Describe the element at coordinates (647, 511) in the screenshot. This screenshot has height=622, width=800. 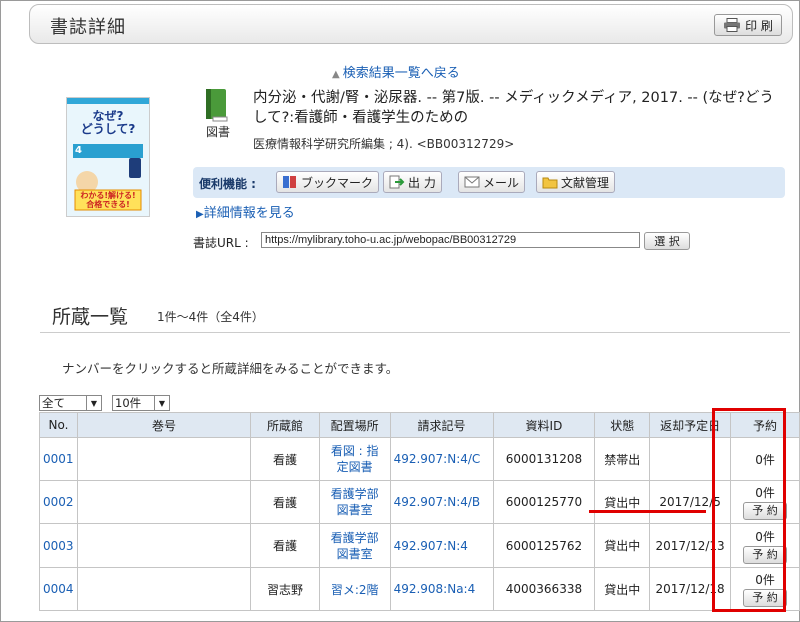
I see `status-due-underline` at that location.